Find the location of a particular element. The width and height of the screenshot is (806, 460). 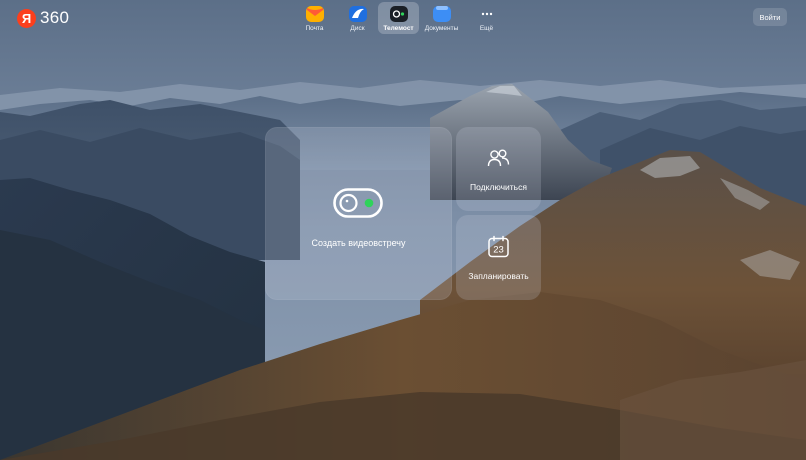

join-meeting-card: Подключиться is located at coordinates (498, 169).